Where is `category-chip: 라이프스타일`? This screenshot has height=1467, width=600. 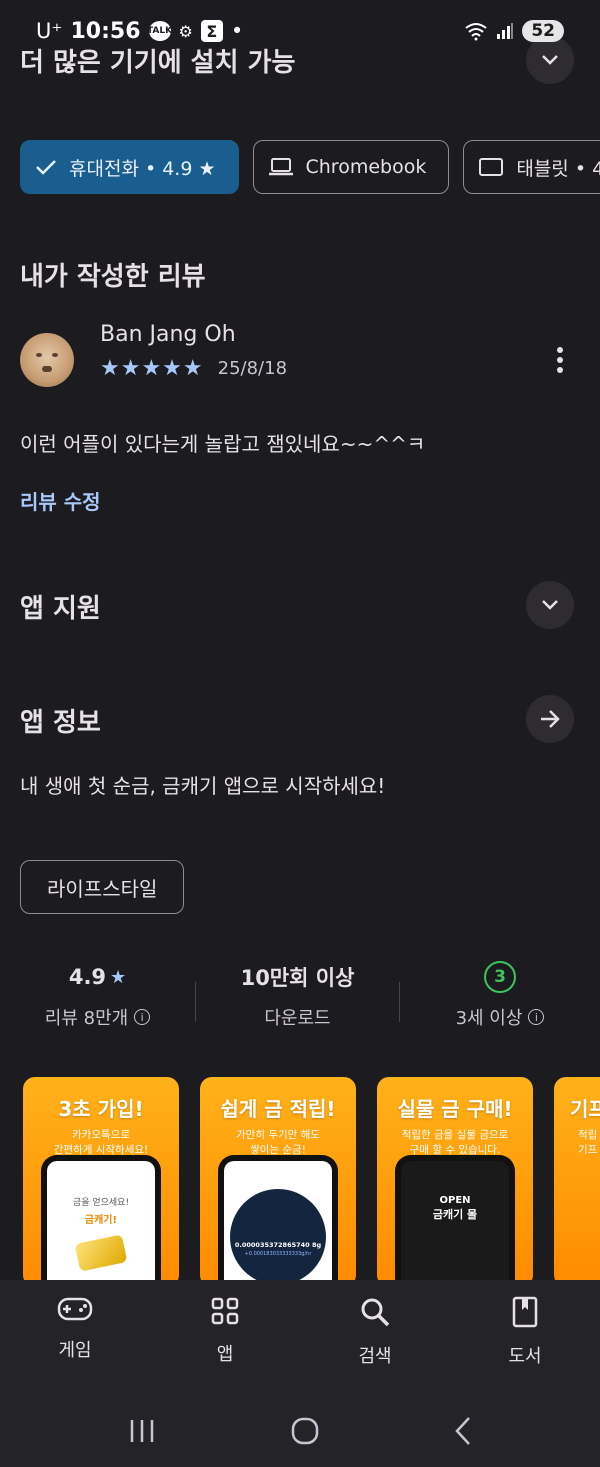 category-chip: 라이프스타일 is located at coordinates (102, 887).